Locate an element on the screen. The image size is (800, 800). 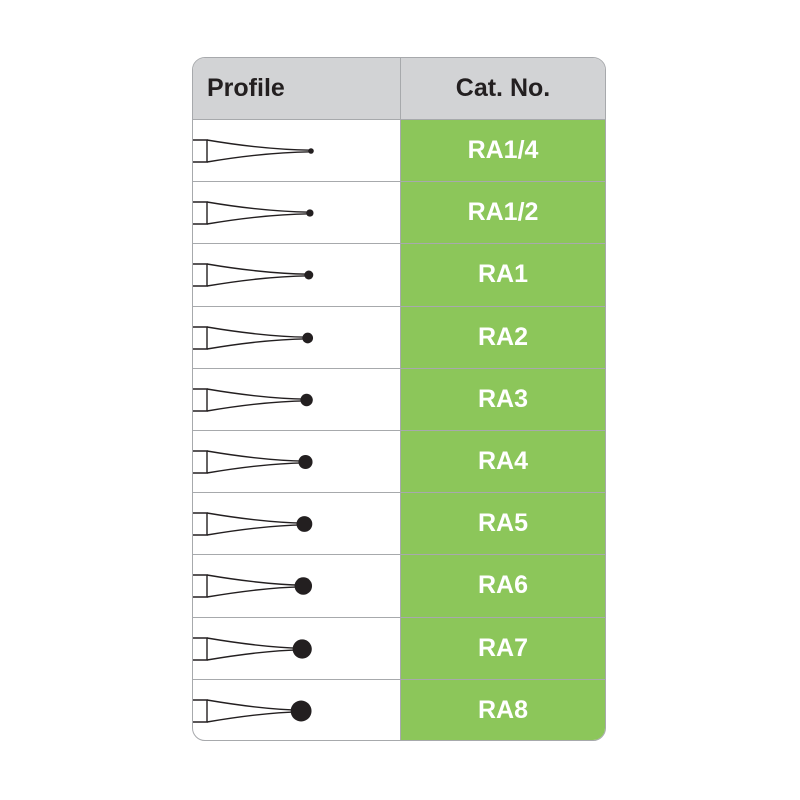
table-row: RA2 is located at coordinates (399, 337).